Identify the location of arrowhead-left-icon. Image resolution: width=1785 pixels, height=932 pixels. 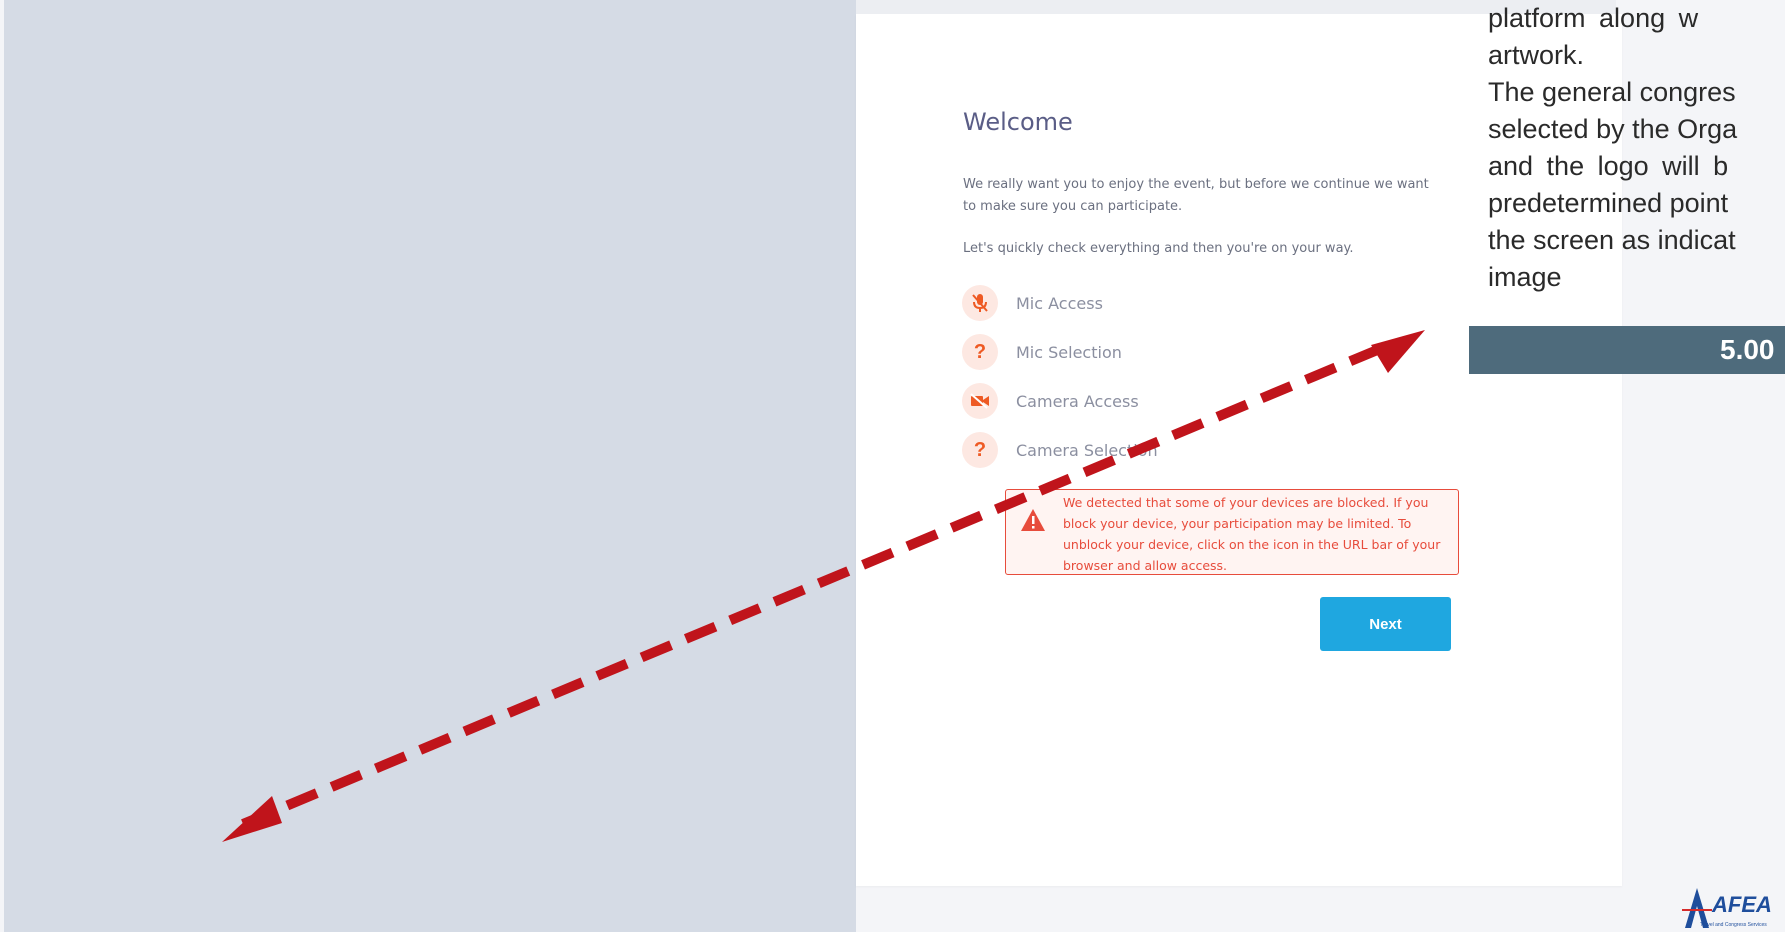
(252, 819).